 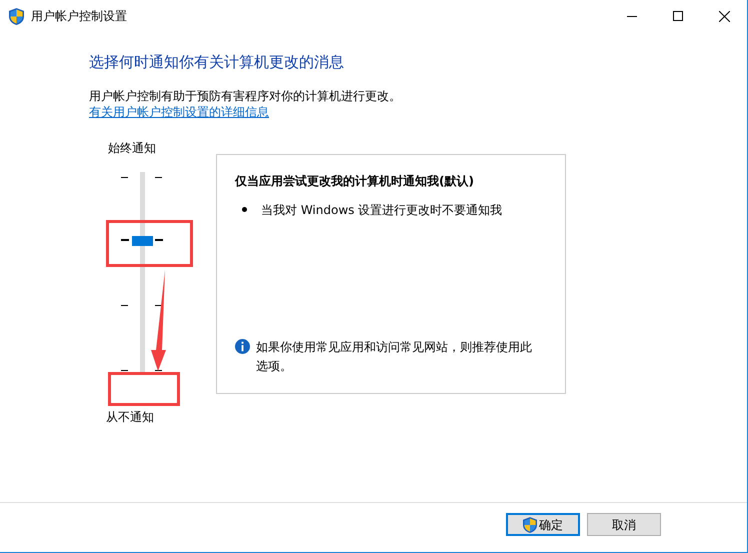 I want to click on info-icon, so click(x=242, y=346).